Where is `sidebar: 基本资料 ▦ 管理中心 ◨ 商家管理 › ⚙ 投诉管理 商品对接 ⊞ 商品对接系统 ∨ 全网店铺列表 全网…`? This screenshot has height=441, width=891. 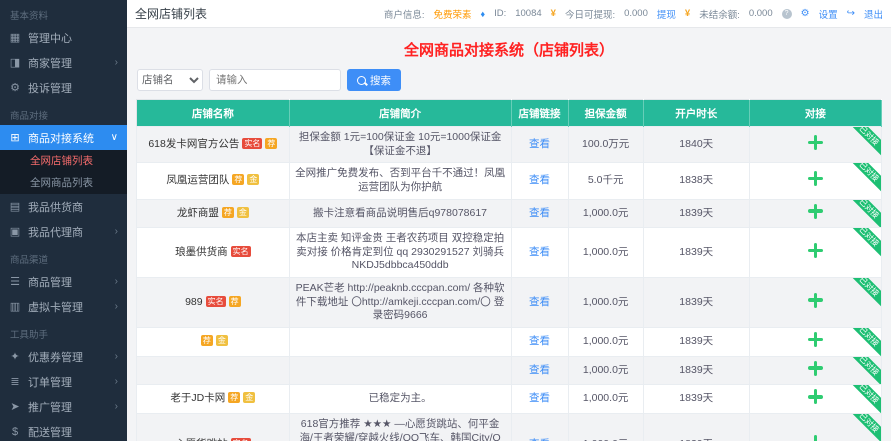 sidebar: 基本资料 ▦ 管理中心 ◨ 商家管理 › ⚙ 投诉管理 商品对接 ⊞ 商品对接系统 ∨ 全网店铺列表 全网… is located at coordinates (63, 220).